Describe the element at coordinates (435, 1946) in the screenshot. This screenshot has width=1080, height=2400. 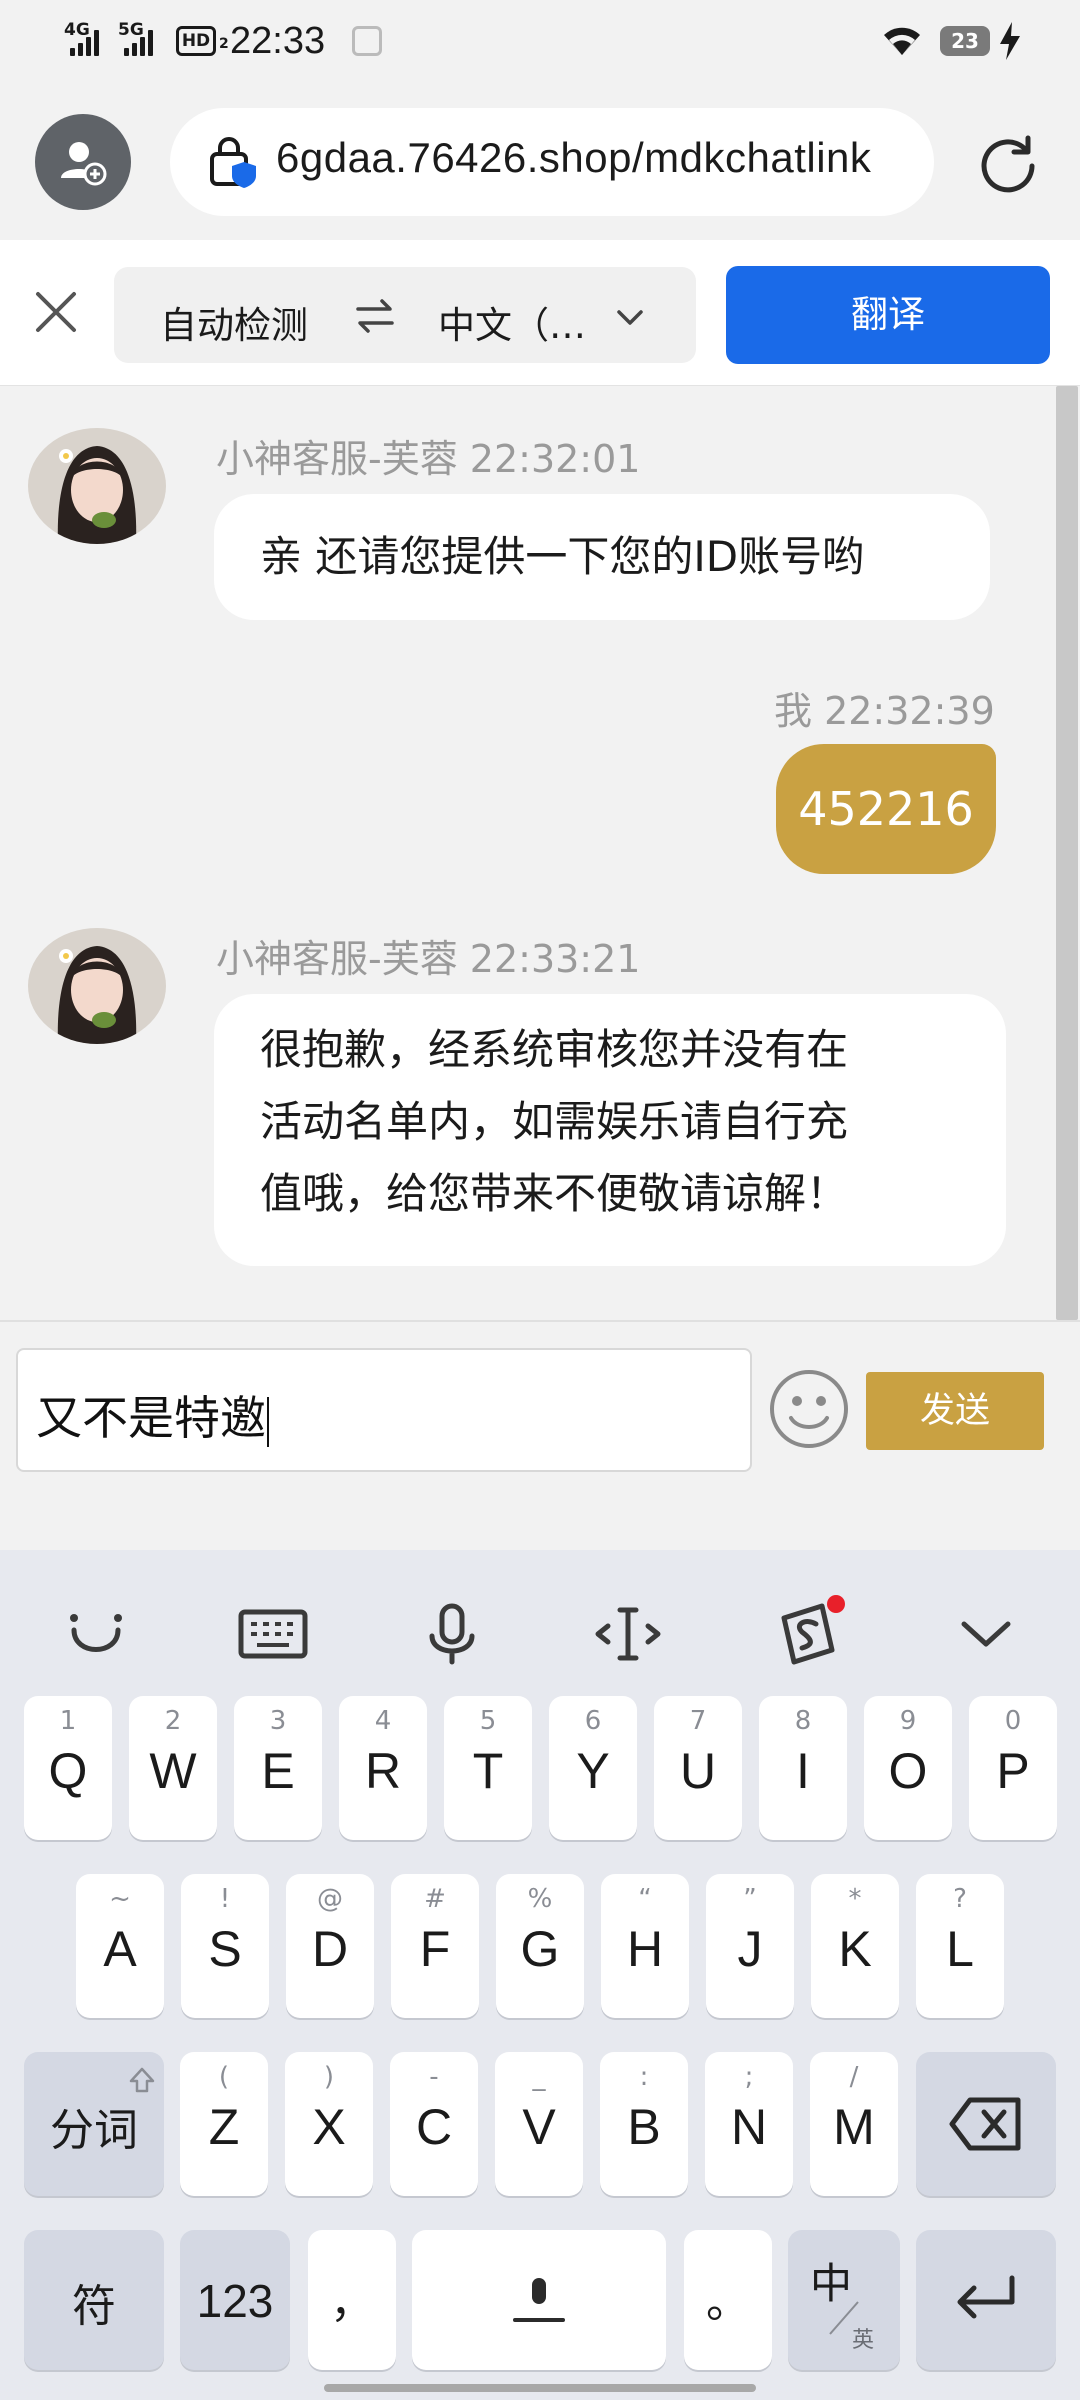
I see `key-f: # F` at that location.